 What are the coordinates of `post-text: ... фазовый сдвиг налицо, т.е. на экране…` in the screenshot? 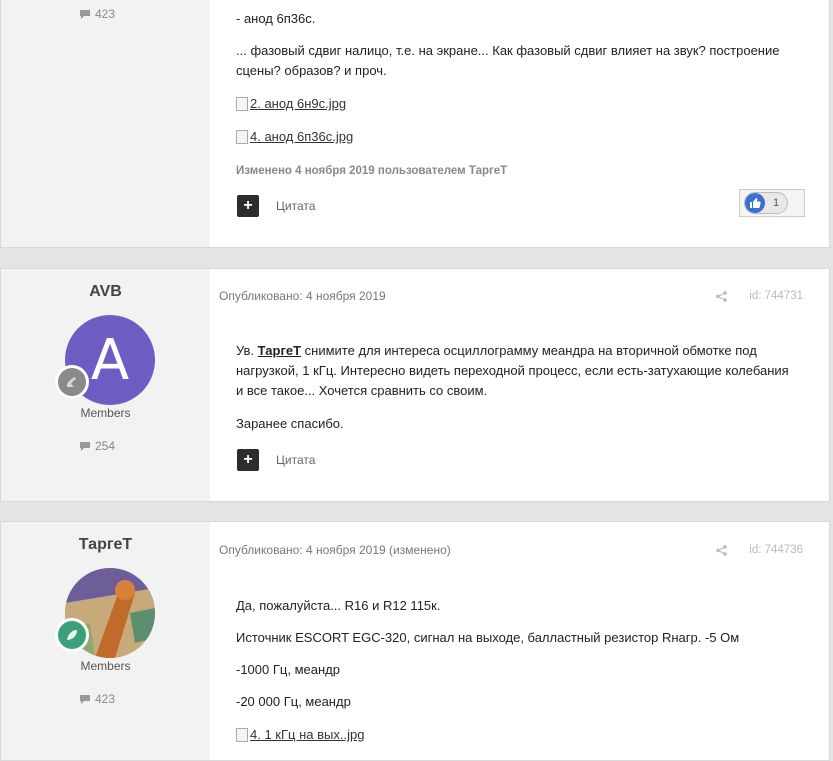 It's located at (508, 50).